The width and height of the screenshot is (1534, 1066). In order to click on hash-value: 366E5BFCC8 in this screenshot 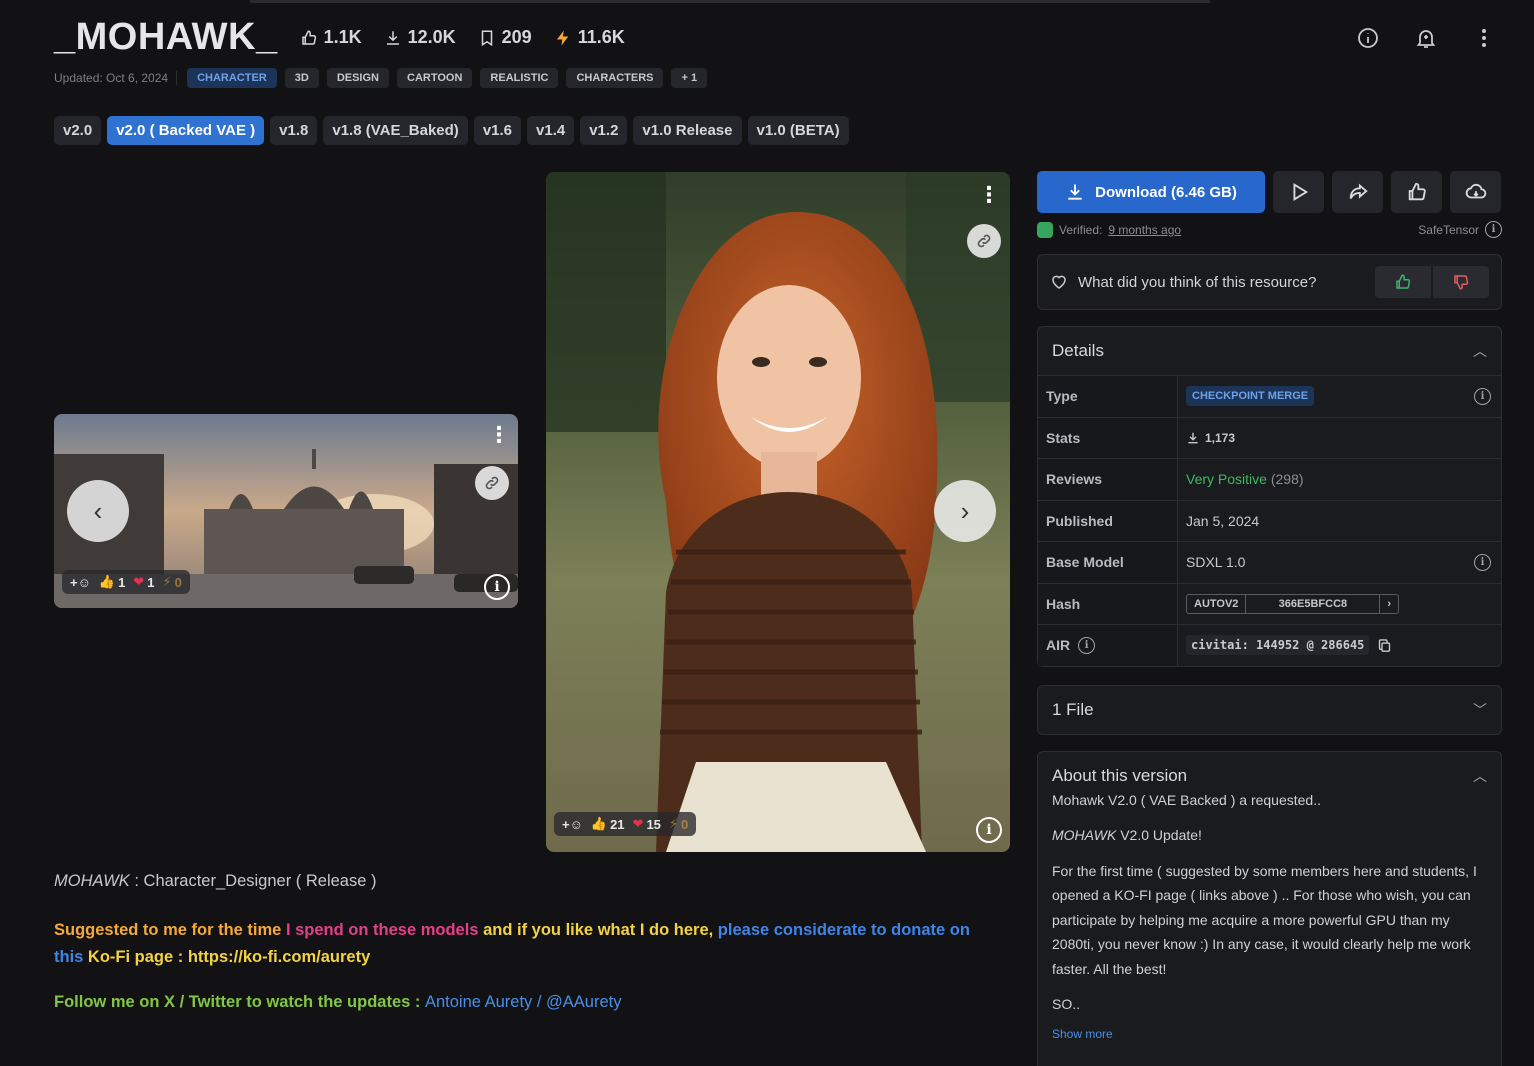, I will do `click(1313, 603)`.